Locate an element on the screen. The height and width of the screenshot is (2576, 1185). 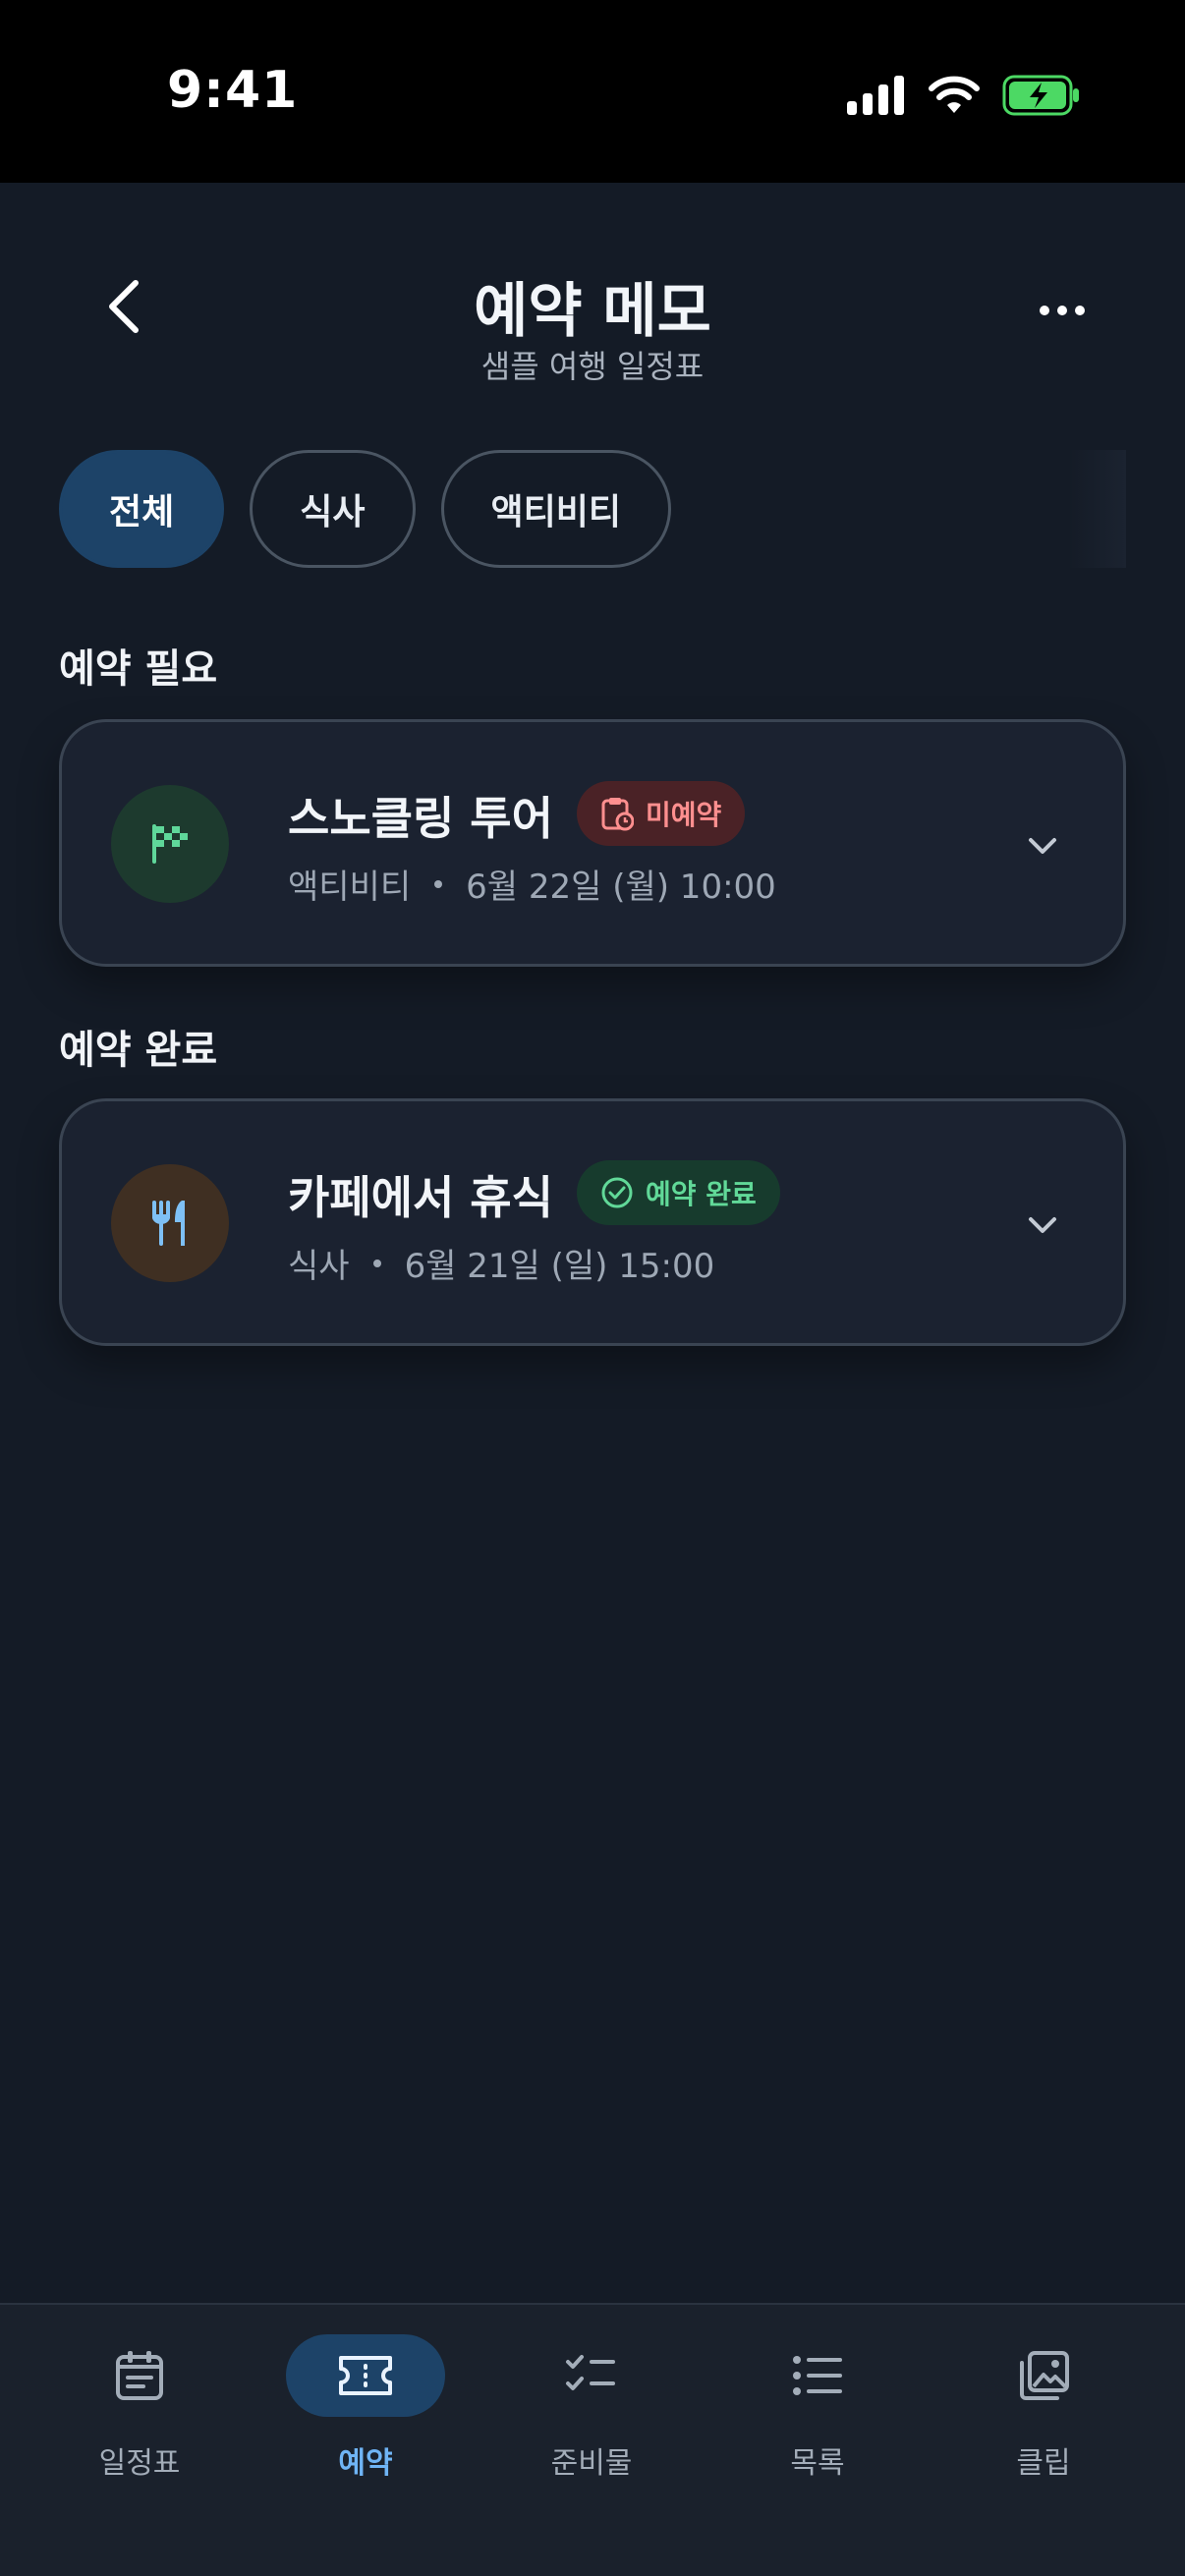
more-options-button is located at coordinates (1062, 310).